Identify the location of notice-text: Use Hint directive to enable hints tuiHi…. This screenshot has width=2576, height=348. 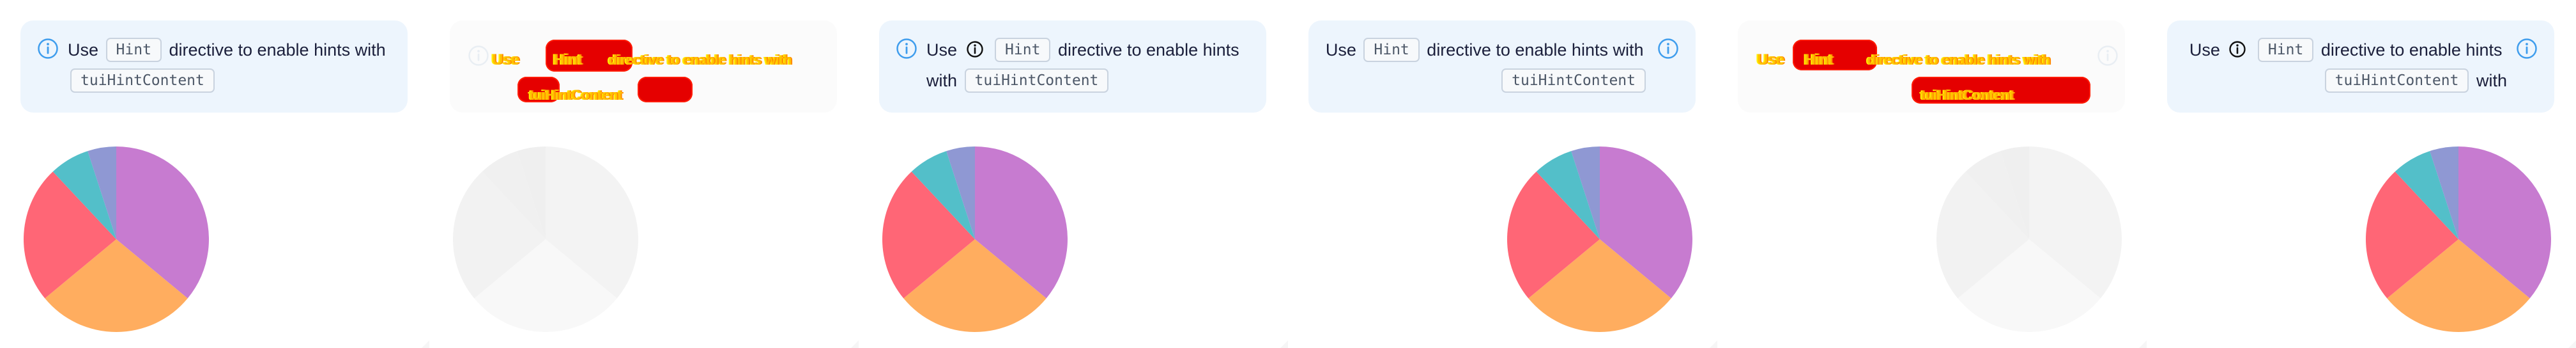
(2361, 65).